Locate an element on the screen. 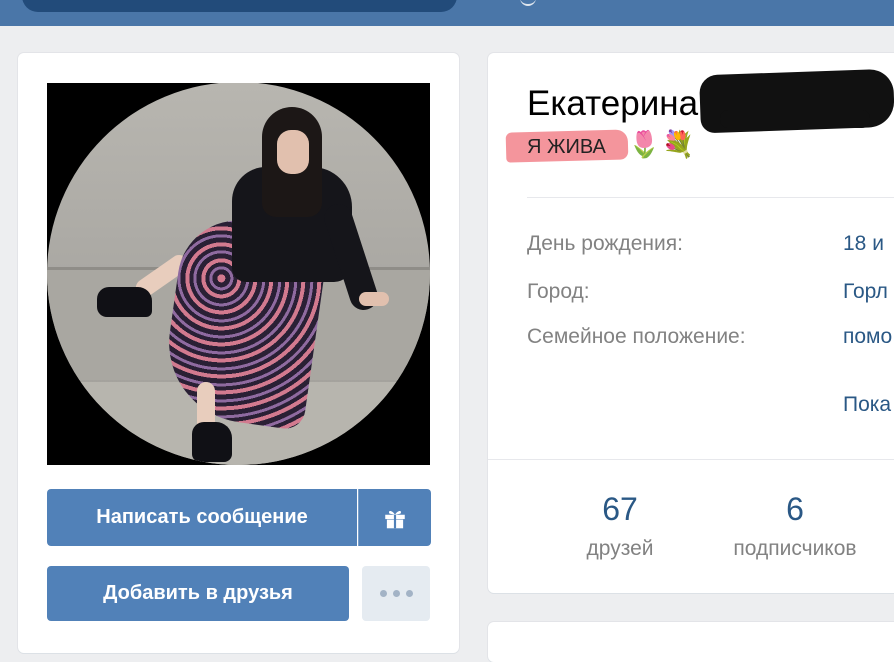 This screenshot has height=662, width=894. send-gift-button is located at coordinates (394, 517).